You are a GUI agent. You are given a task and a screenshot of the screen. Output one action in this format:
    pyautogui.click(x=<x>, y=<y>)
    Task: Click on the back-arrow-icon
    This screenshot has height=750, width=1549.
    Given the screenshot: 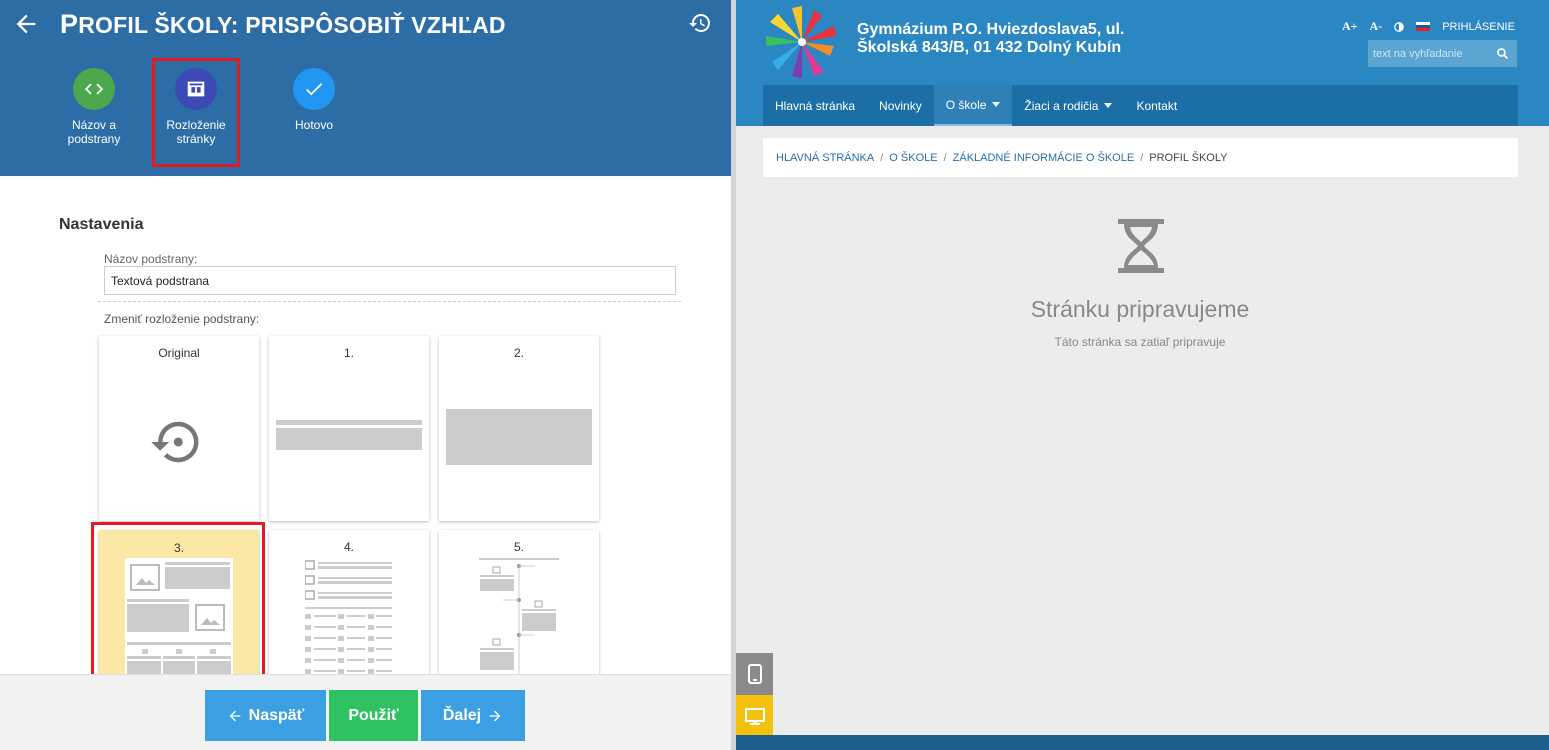 What is the action you would take?
    pyautogui.click(x=26, y=24)
    